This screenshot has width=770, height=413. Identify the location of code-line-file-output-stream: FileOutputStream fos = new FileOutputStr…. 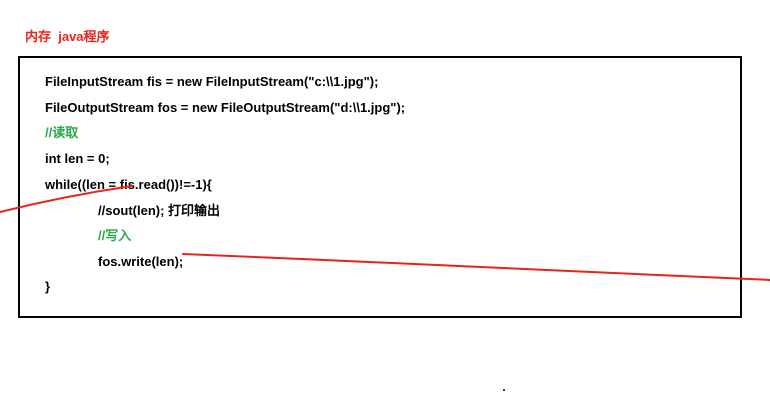
(225, 107).